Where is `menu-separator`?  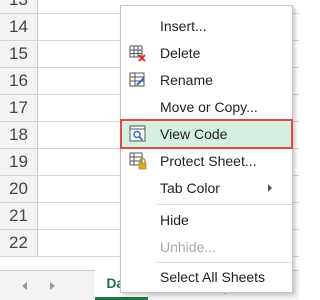
menu-separator is located at coordinates (223, 204).